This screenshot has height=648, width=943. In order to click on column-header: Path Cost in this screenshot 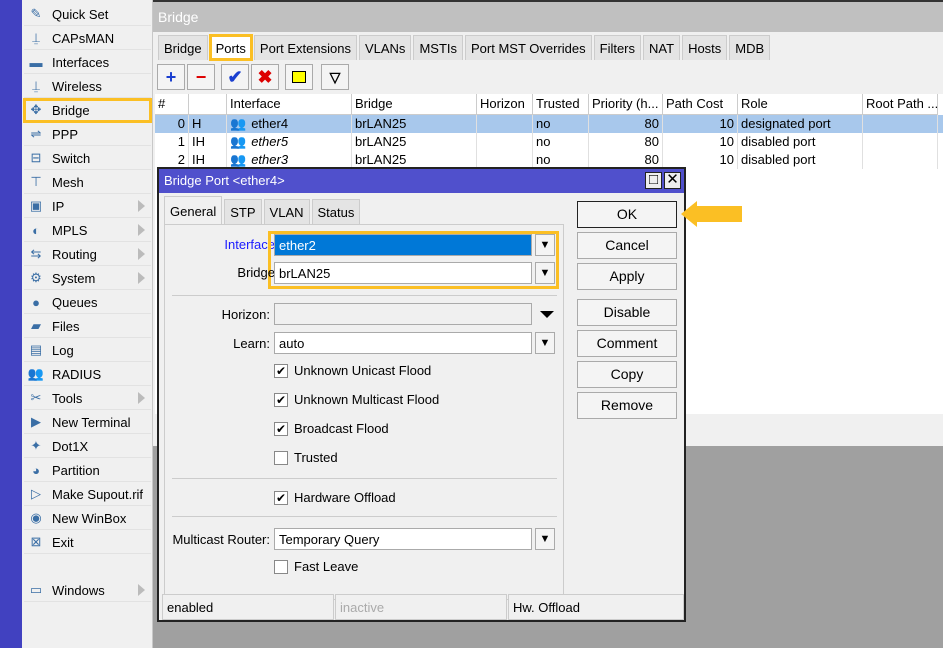, I will do `click(700, 104)`.